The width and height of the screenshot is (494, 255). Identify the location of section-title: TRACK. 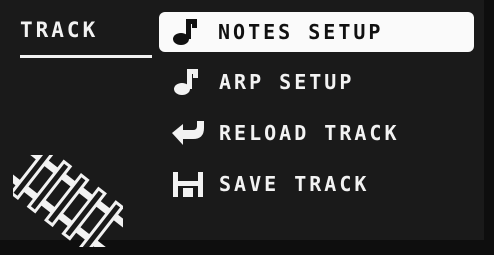
(59, 30).